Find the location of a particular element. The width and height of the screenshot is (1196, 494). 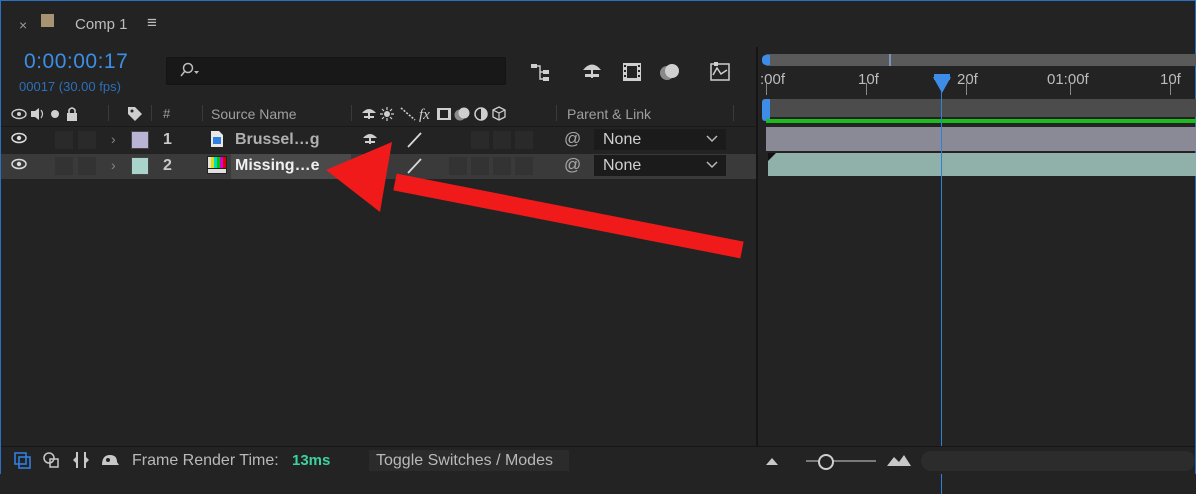

av-features-header-icons is located at coordinates (44, 114).